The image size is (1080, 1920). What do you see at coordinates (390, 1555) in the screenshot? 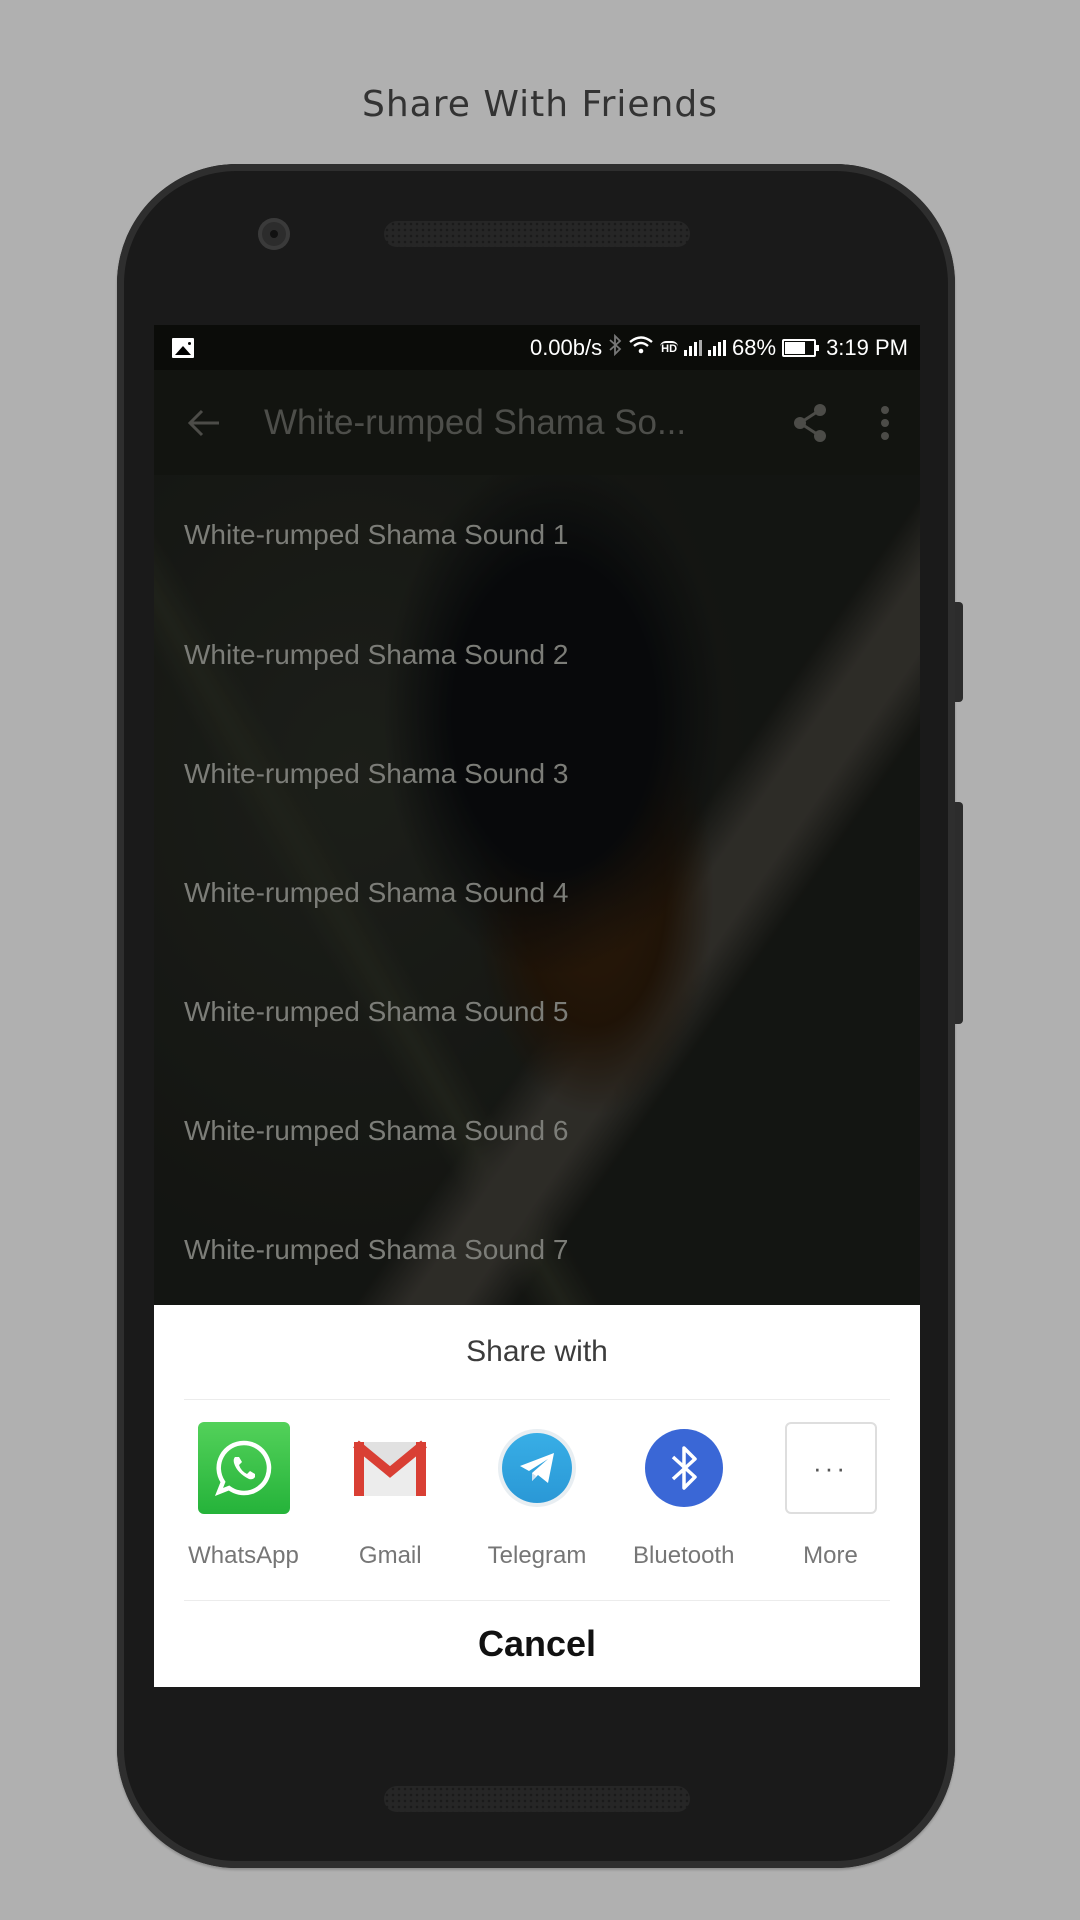
I see `share-app-label: Gmail` at bounding box center [390, 1555].